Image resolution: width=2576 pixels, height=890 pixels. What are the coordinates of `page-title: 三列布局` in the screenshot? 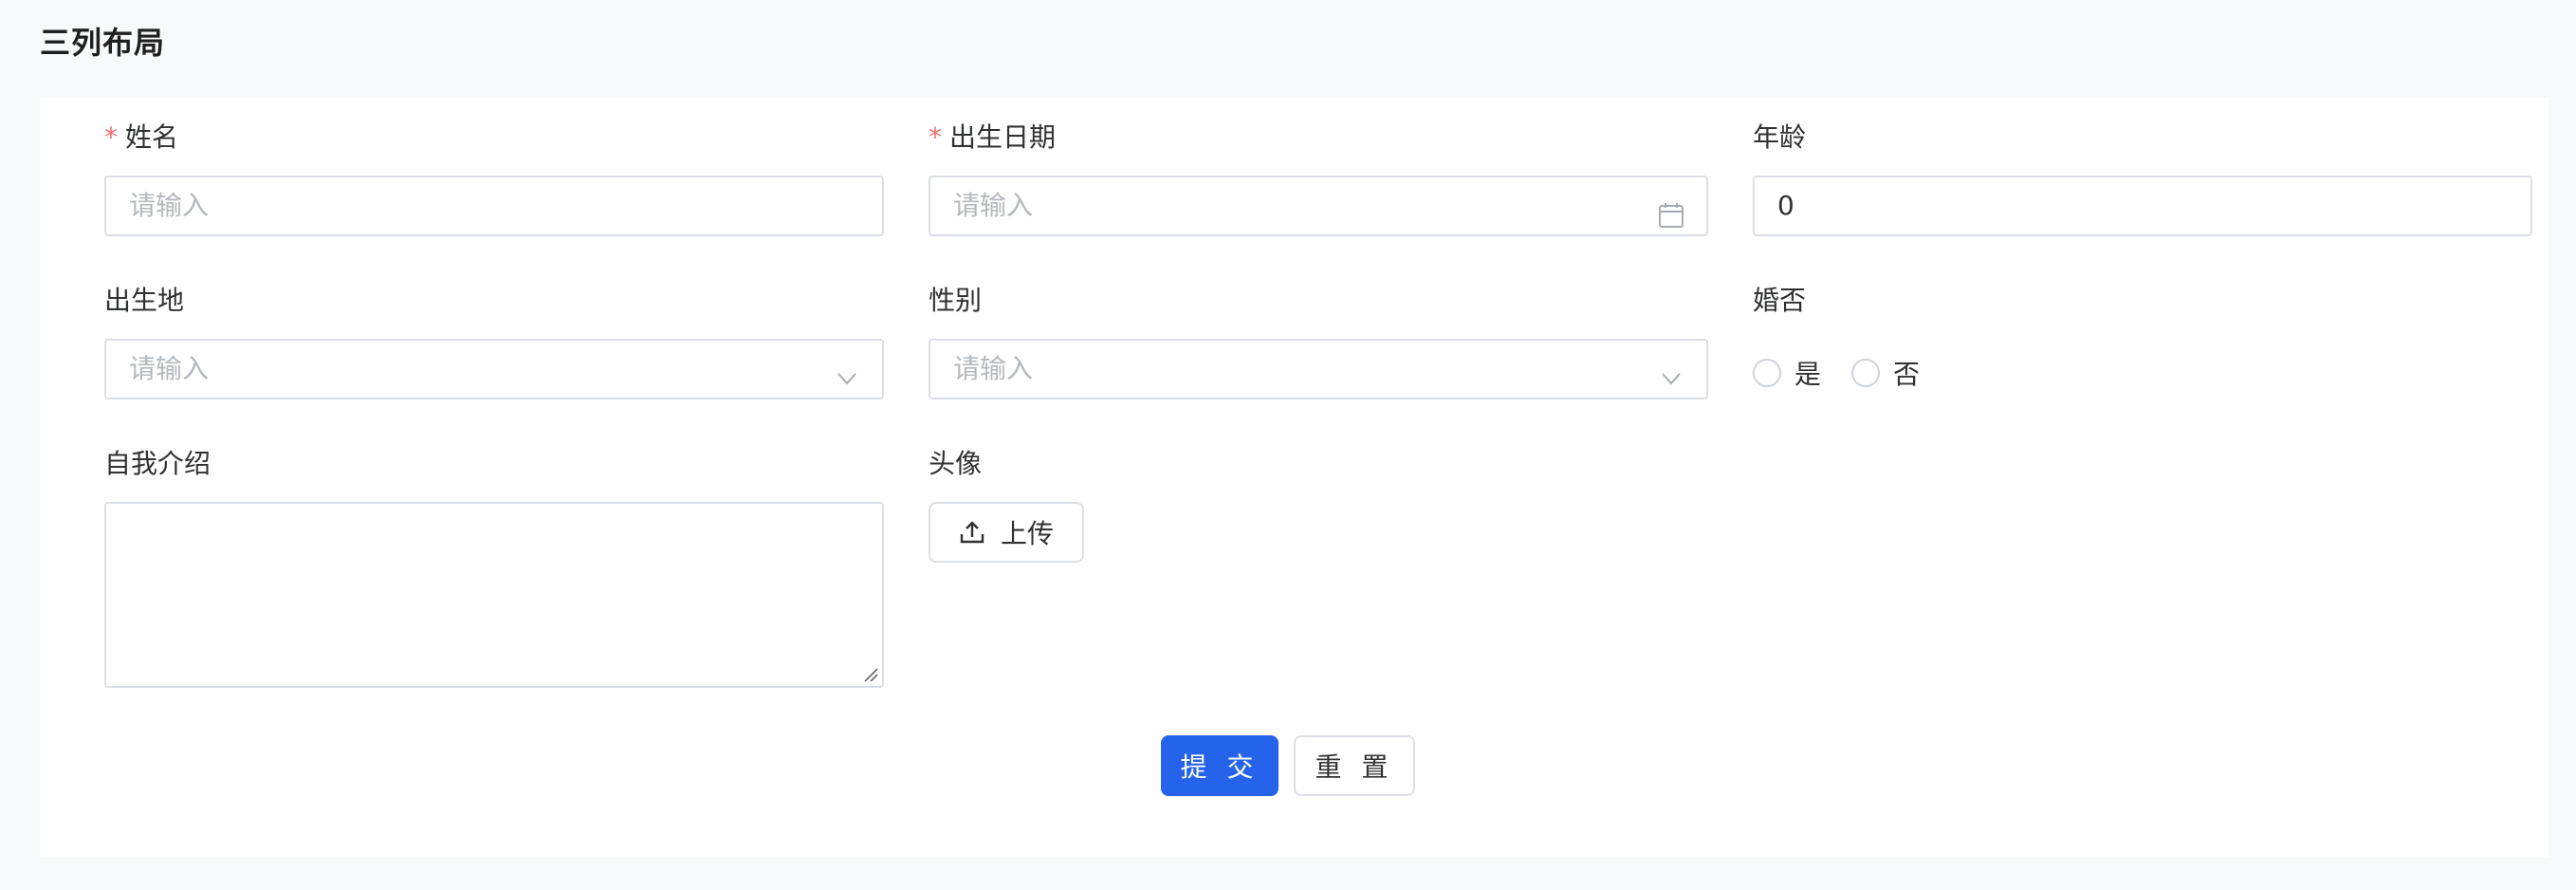 It's located at (103, 43).